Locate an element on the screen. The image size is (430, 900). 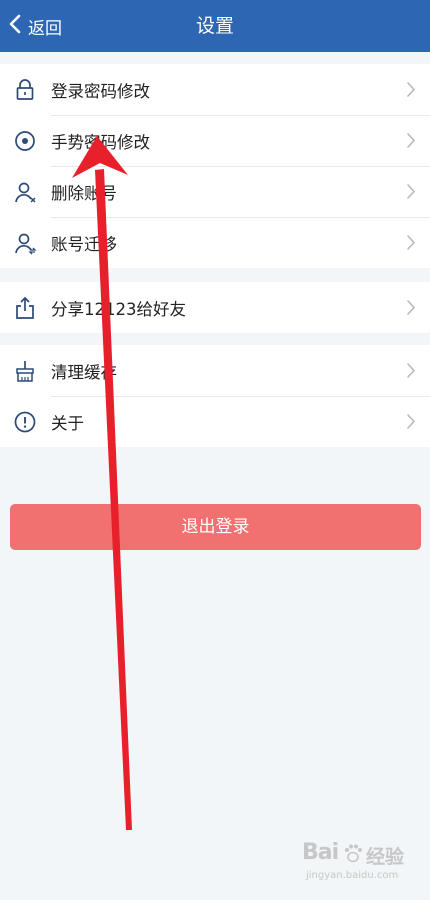
menu-item-login-password: 登录密码修改 is located at coordinates (215, 89).